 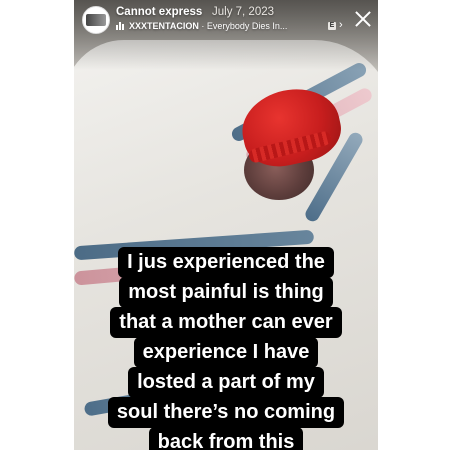 I want to click on caption-line: most painful is thing, so click(x=226, y=292).